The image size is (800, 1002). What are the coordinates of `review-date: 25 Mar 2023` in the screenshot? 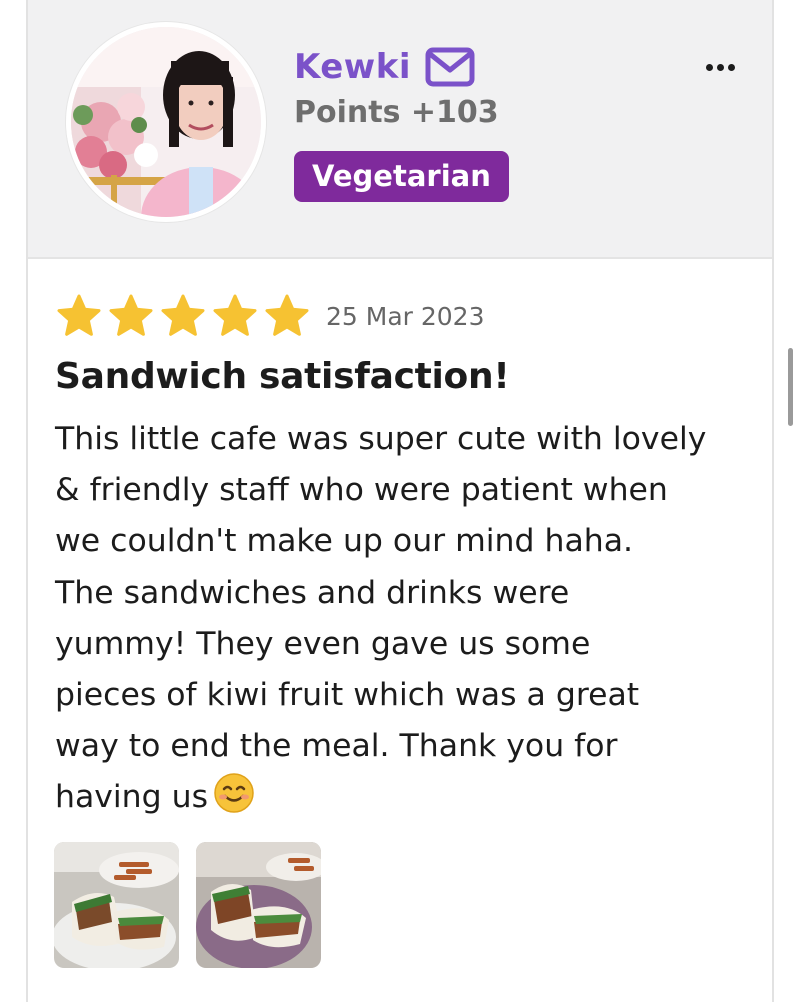 It's located at (405, 316).